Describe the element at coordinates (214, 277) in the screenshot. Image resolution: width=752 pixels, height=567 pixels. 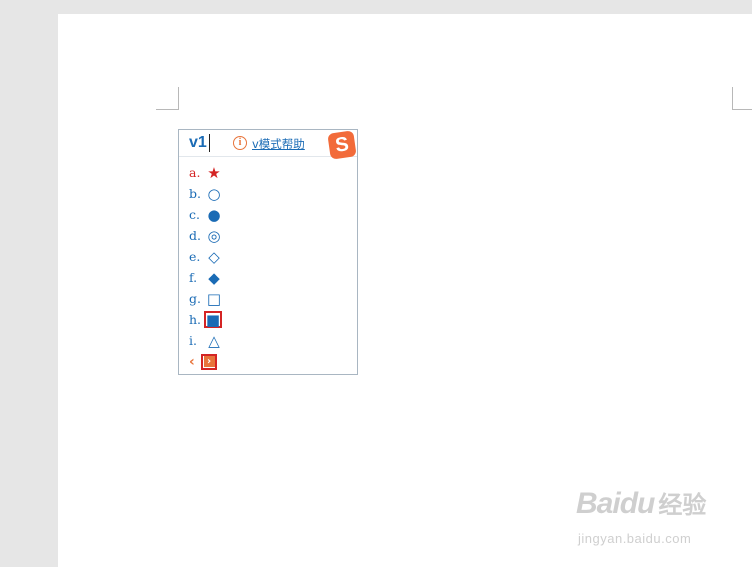
I see `diamond-filled-icon: ◆` at that location.